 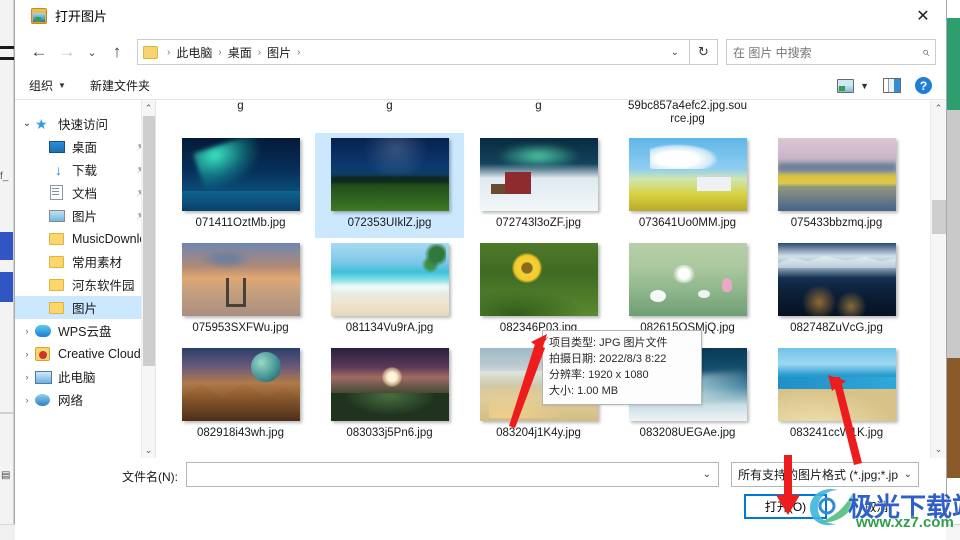 I want to click on sidebar-scrollbar: ⌃ ⌄, so click(x=148, y=279).